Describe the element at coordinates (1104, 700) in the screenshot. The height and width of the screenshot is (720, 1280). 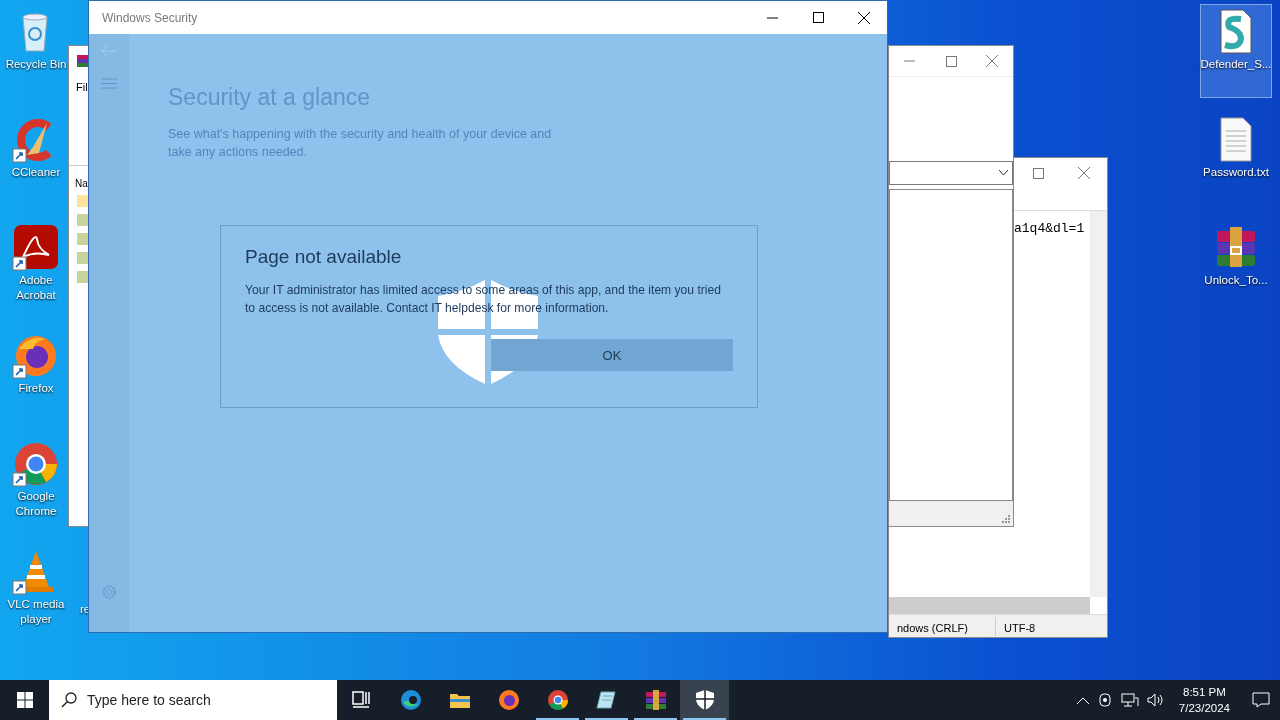
I see `device-icon` at that location.